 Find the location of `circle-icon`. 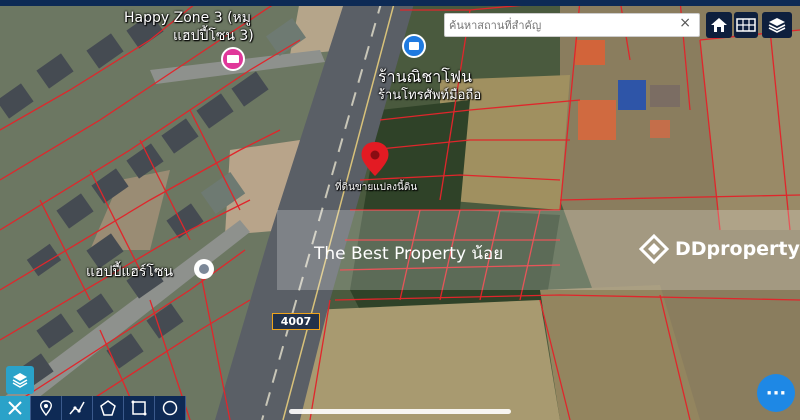

circle-icon is located at coordinates (170, 408).